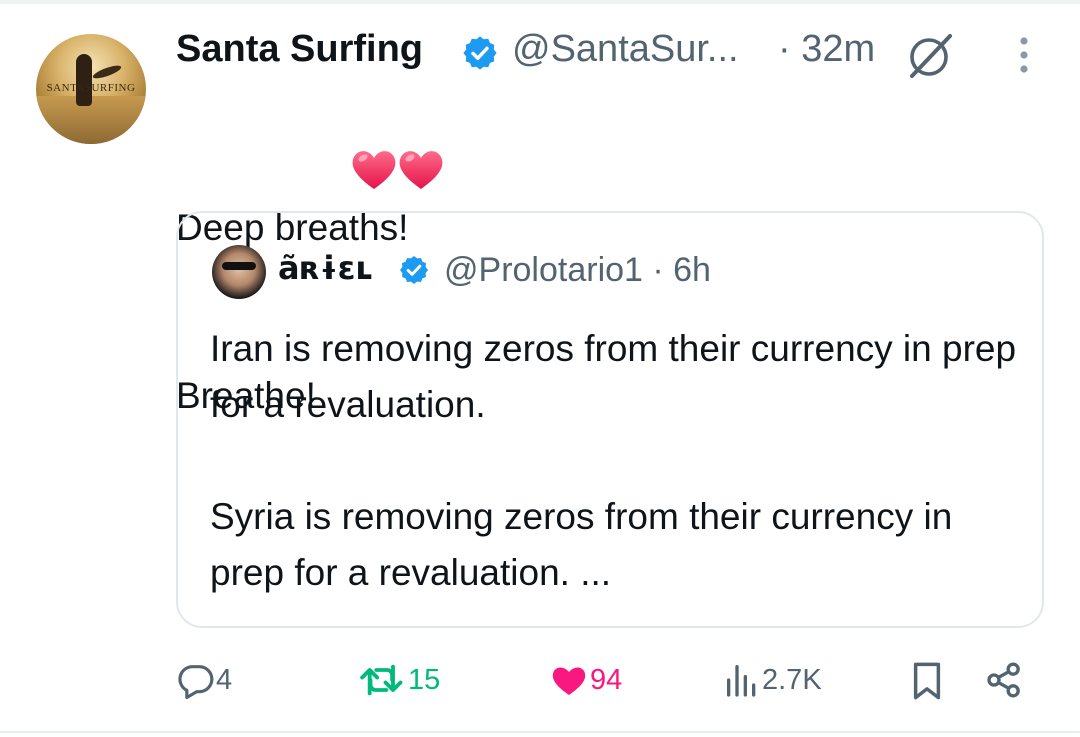  What do you see at coordinates (741, 681) in the screenshot?
I see `views-icon` at bounding box center [741, 681].